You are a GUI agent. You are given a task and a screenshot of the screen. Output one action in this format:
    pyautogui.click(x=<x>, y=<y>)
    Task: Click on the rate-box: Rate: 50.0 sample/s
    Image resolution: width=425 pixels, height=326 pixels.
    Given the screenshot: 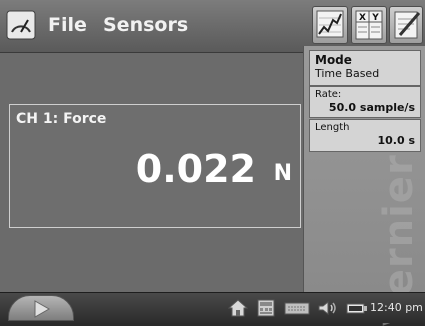 What is the action you would take?
    pyautogui.click(x=365, y=102)
    